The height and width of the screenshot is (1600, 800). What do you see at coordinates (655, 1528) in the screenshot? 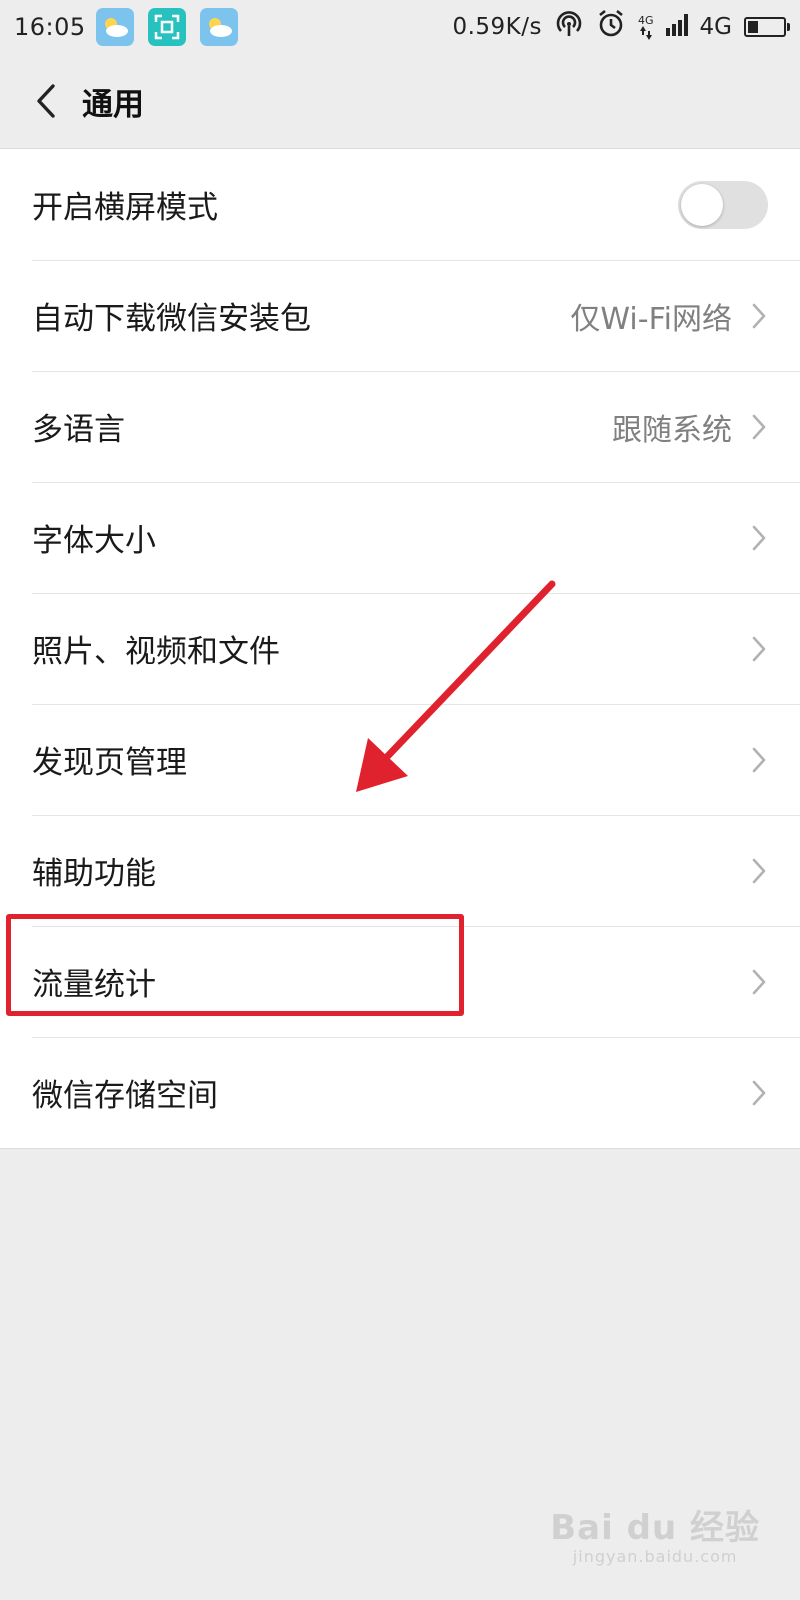
I see `watermark-logo: Bai du 经验` at bounding box center [655, 1528].